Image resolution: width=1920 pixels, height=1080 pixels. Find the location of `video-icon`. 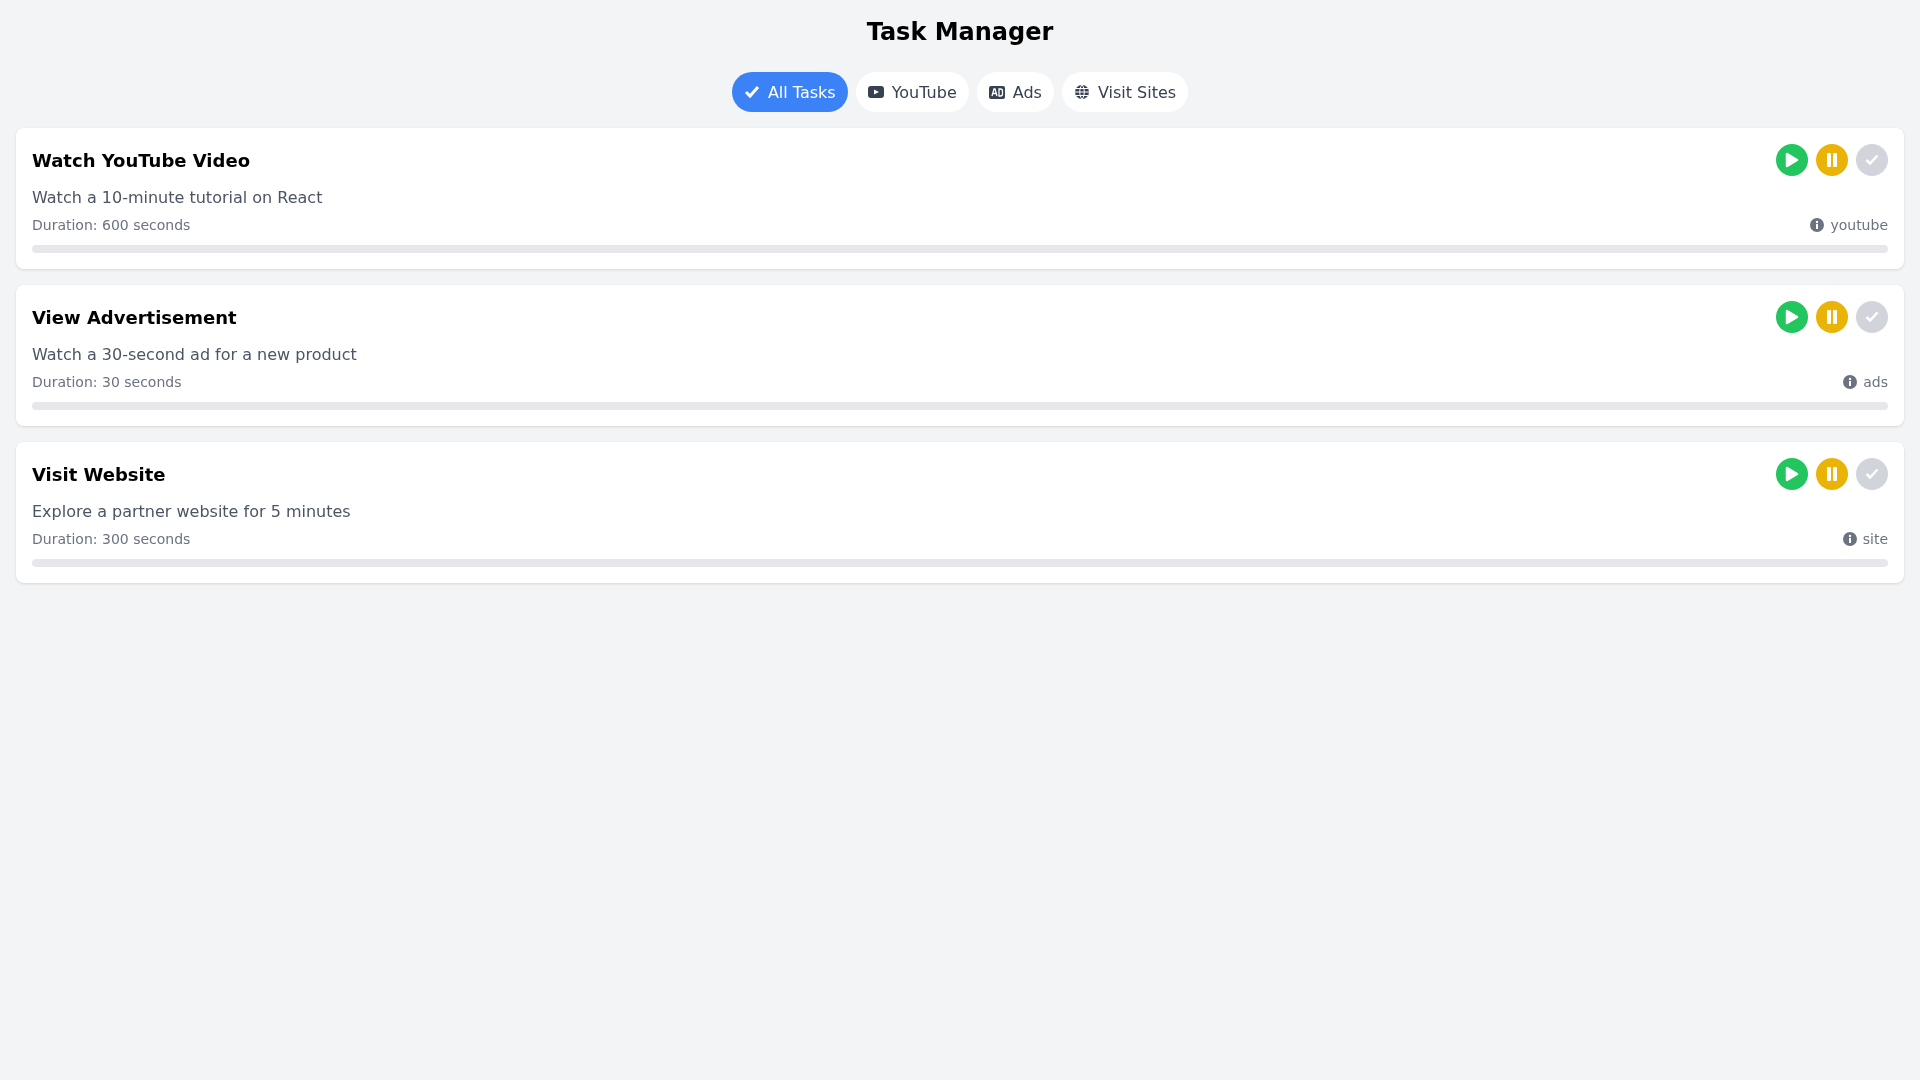

video-icon is located at coordinates (875, 92).